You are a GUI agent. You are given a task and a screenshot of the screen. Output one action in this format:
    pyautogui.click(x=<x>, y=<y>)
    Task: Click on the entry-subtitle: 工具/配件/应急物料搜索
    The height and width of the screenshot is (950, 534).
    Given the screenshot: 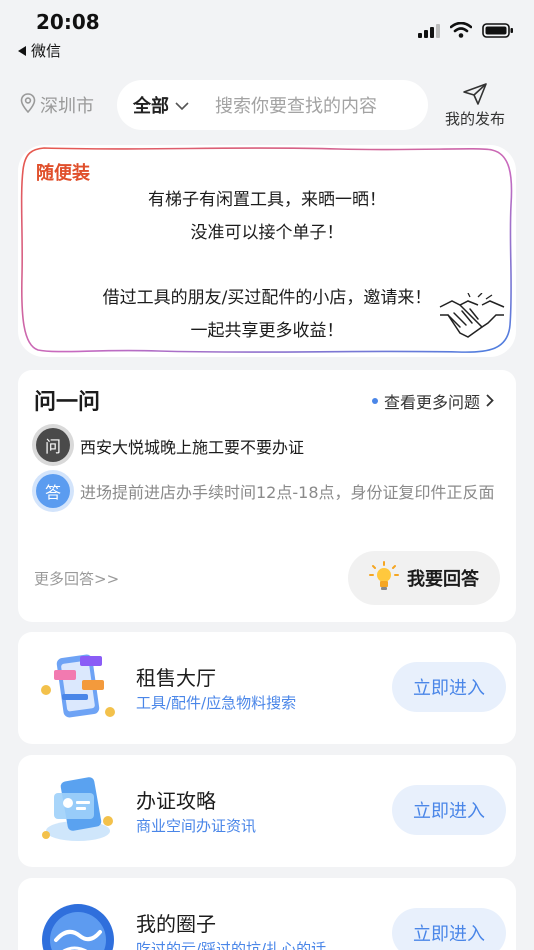 What is the action you would take?
    pyautogui.click(x=216, y=703)
    